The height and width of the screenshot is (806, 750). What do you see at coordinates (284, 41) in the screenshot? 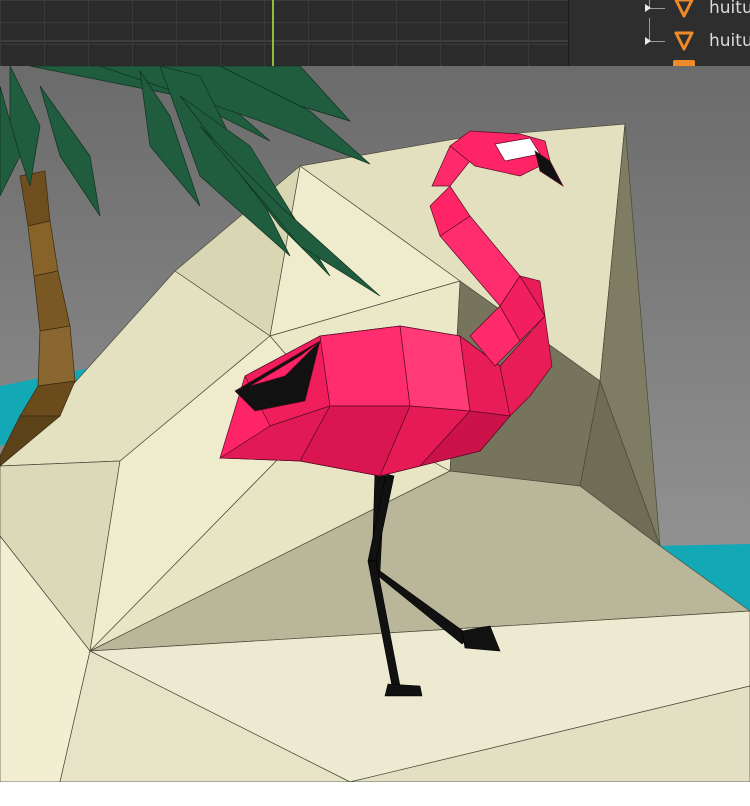
I see `graph-baseline` at bounding box center [284, 41].